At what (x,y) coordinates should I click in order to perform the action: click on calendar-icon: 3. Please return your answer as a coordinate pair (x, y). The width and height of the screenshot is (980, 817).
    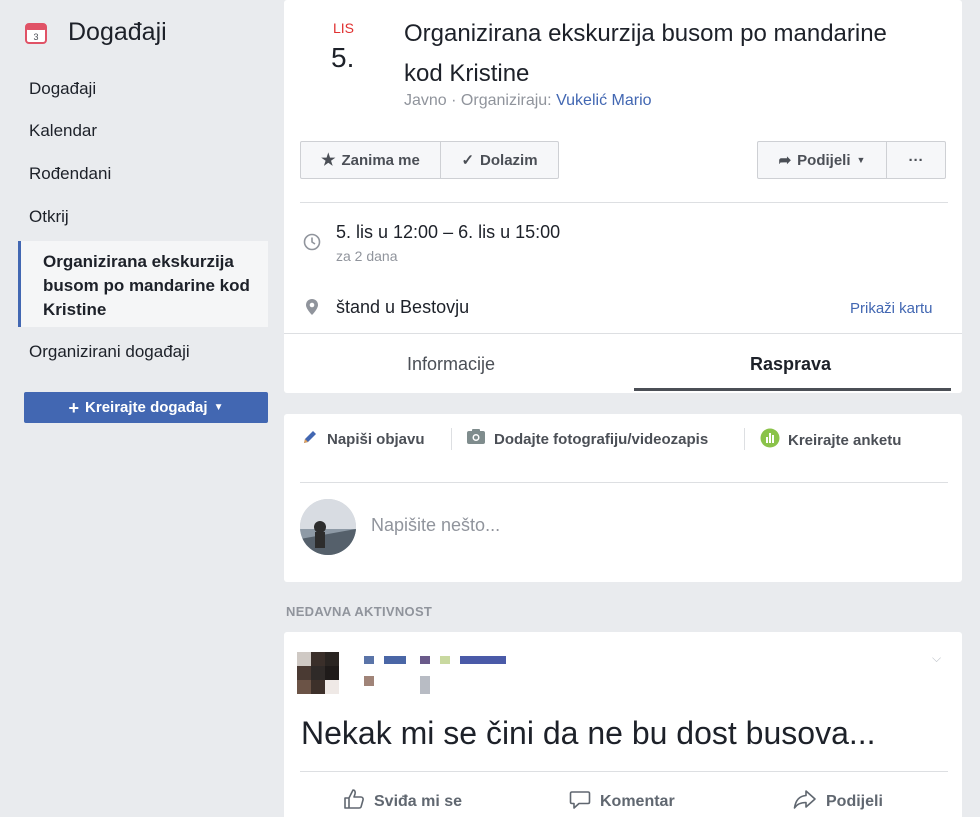
    Looking at the image, I should click on (36, 33).